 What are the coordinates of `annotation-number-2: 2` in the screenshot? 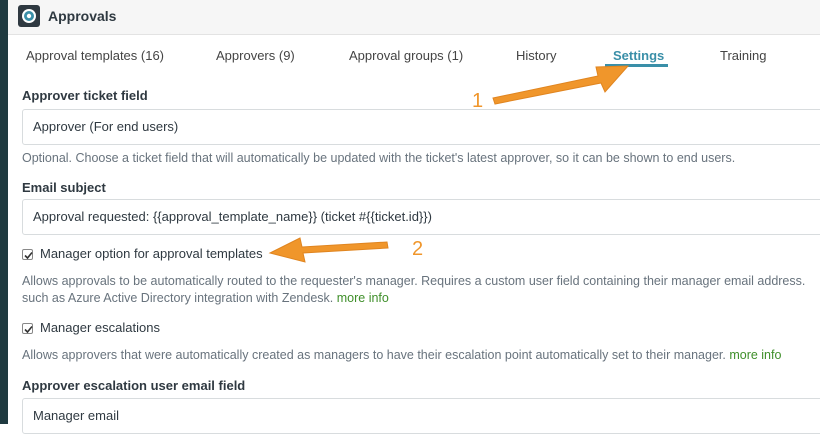 It's located at (418, 249).